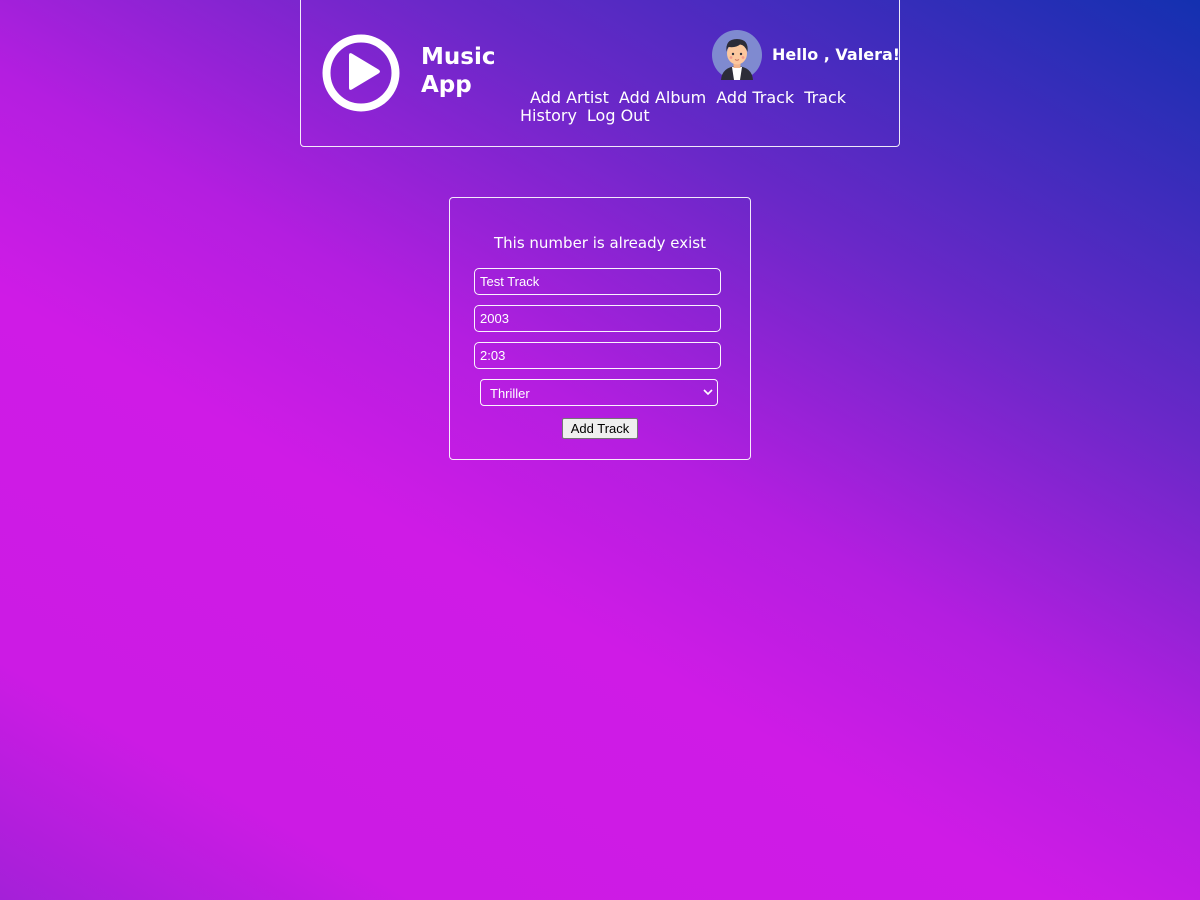  What do you see at coordinates (737, 55) in the screenshot?
I see `user-avatar-icon` at bounding box center [737, 55].